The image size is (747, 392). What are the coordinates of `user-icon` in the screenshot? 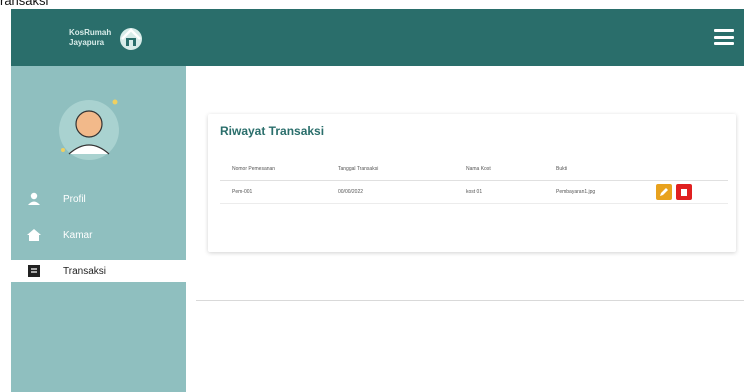 It's located at (34, 199).